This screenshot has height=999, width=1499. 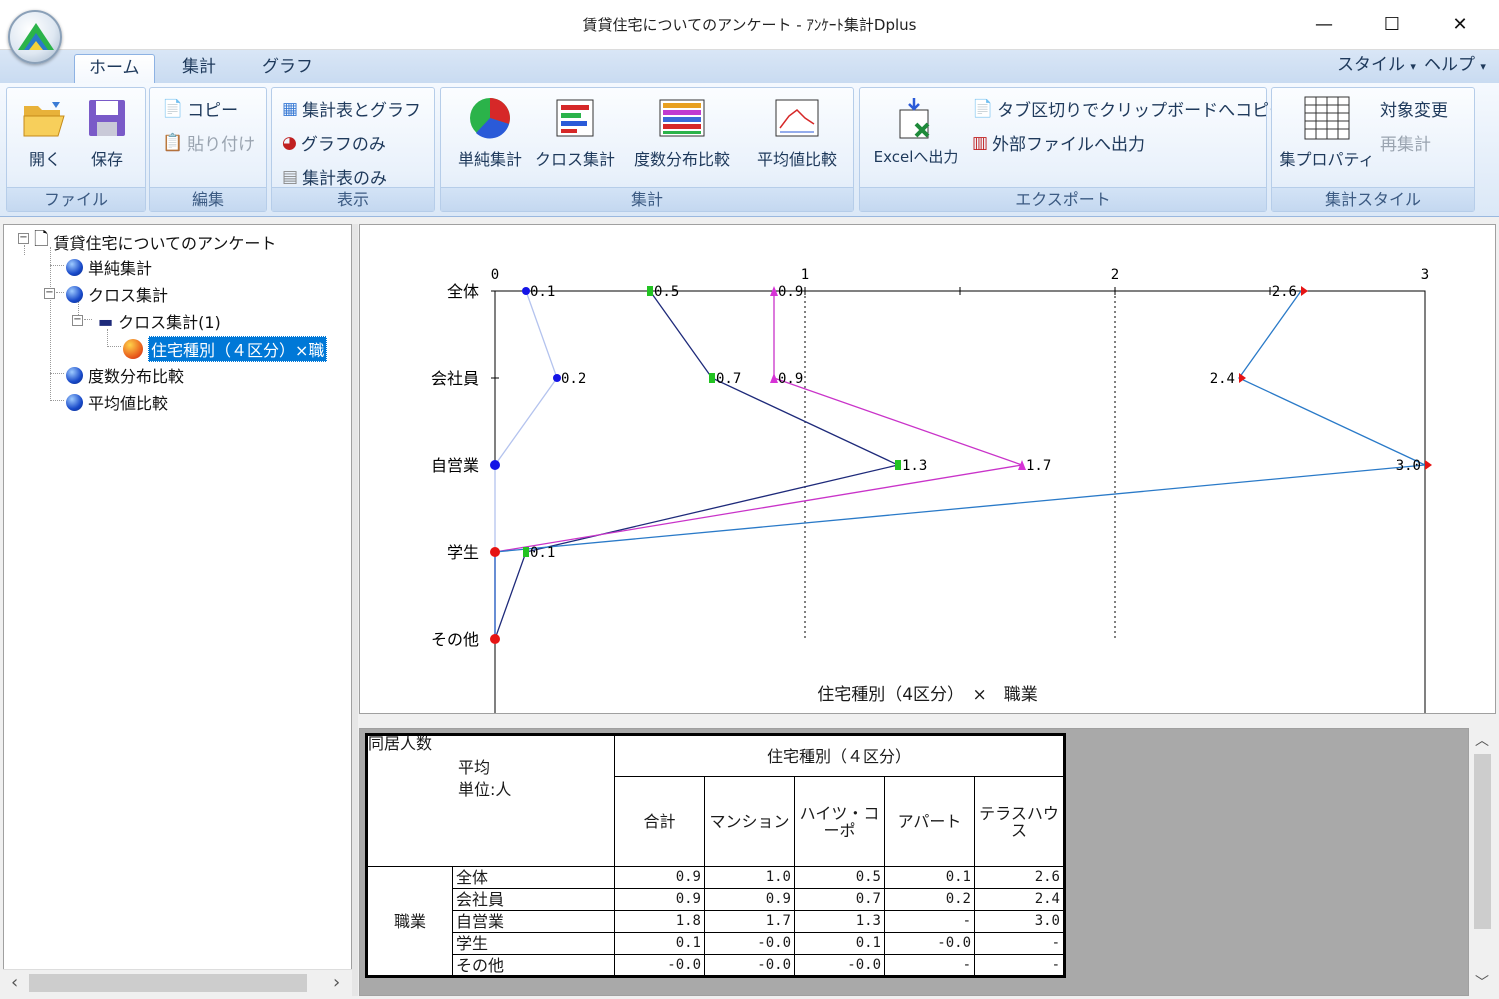 I want to click on row-label: 学生, so click(x=533, y=943).